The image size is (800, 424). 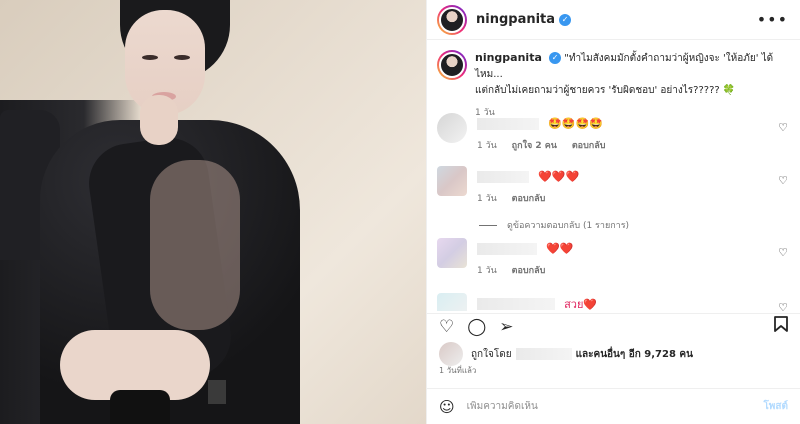 What do you see at coordinates (575, 123) in the screenshot?
I see `comment-text: 🤩🤩🤩🤩` at bounding box center [575, 123].